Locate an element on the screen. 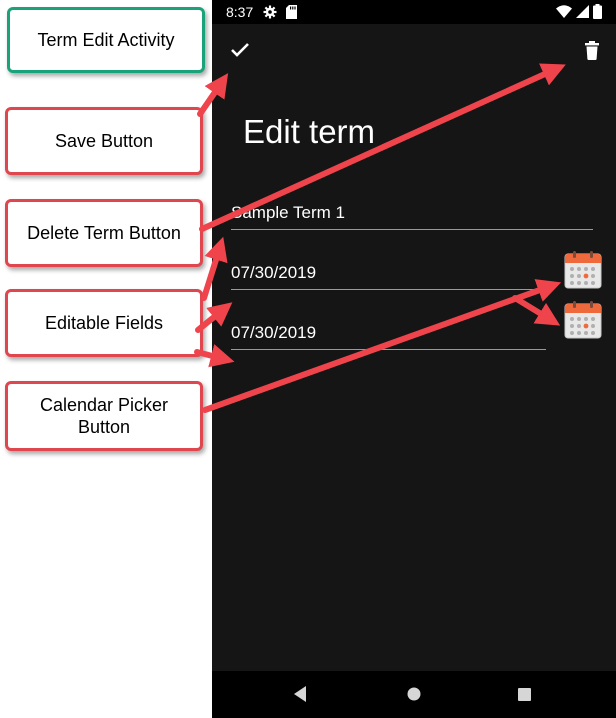 This screenshot has width=616, height=718. callout-editable-fields: Editable Fields is located at coordinates (104, 323).